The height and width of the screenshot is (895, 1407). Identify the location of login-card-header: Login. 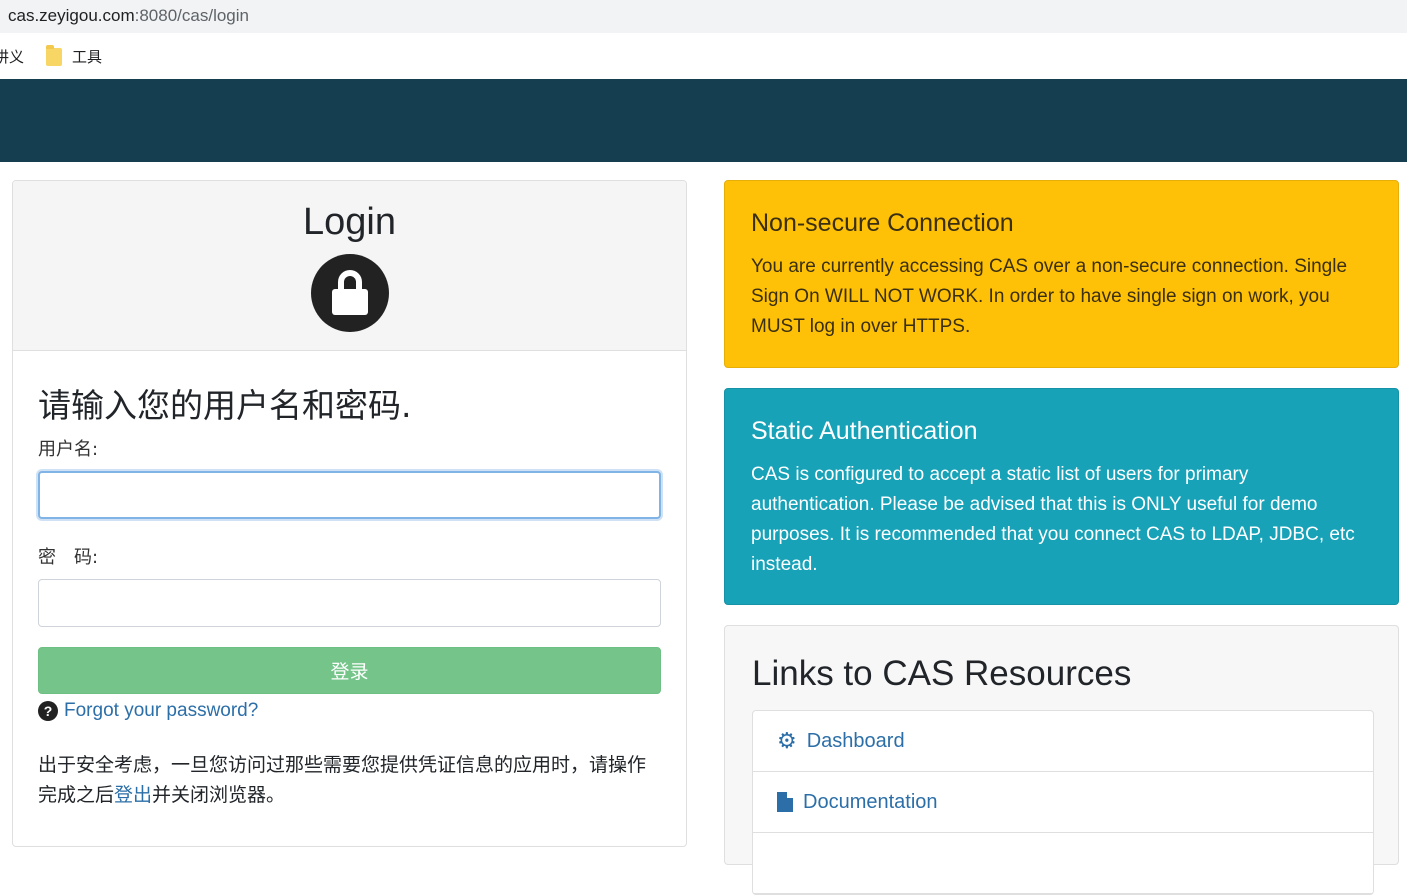
(349, 266).